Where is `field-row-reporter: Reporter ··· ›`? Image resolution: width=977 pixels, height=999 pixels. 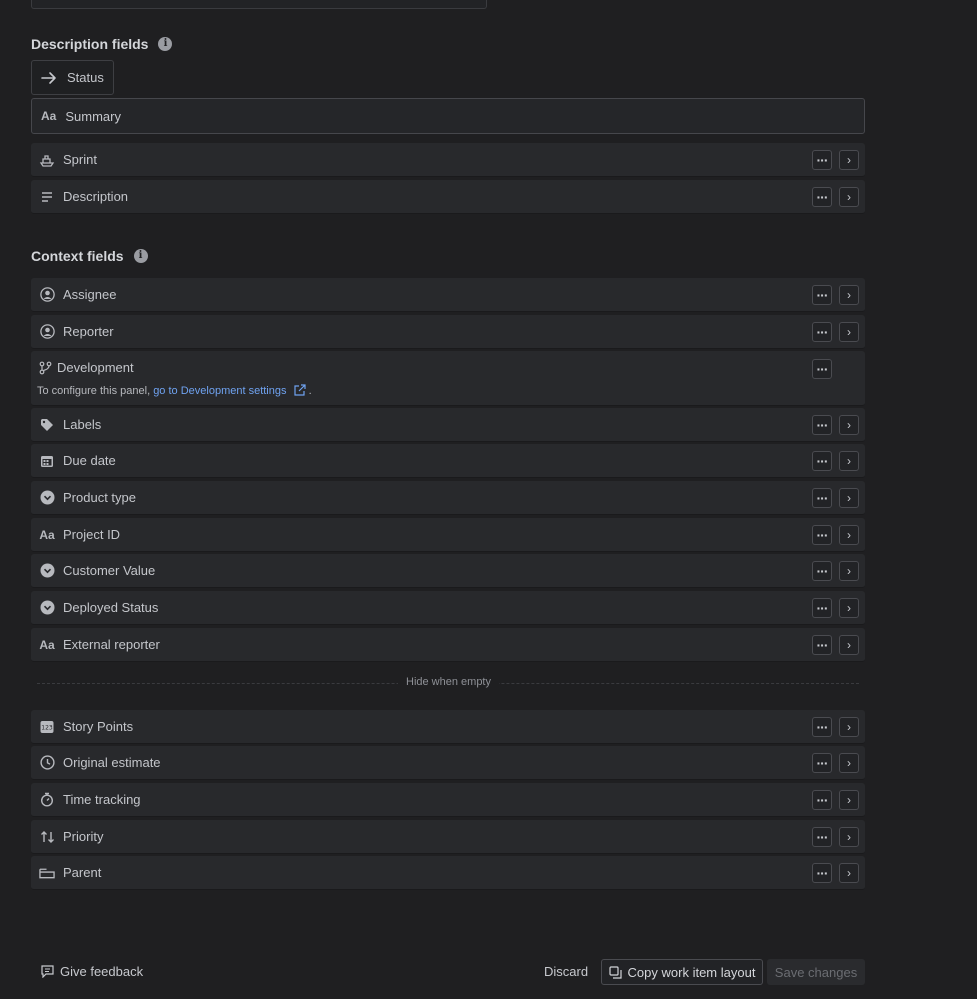
field-row-reporter: Reporter ··· › is located at coordinates (448, 332).